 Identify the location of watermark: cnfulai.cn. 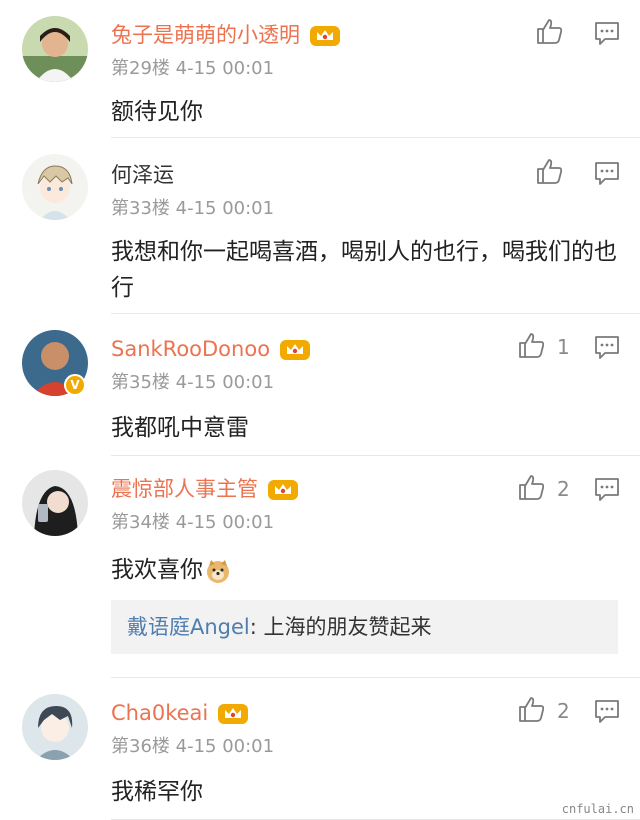
(597, 809).